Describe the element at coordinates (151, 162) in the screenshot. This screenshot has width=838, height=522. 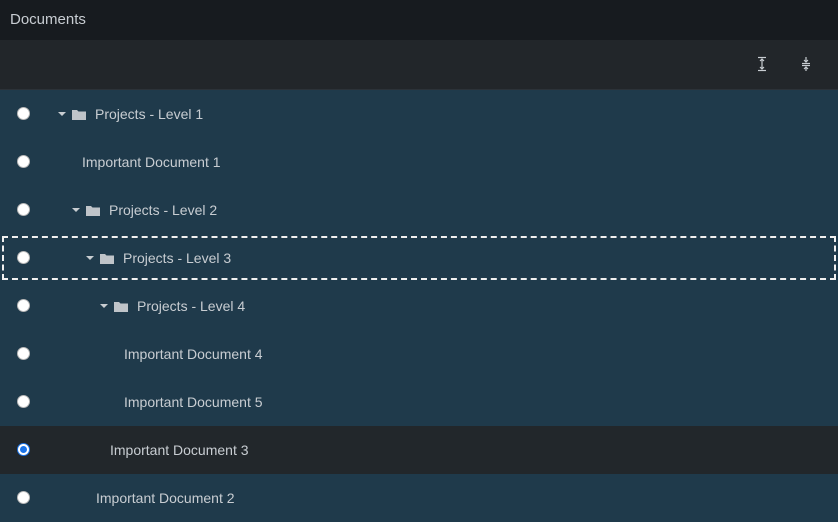
I see `tree-row-label: Important Document 1` at that location.